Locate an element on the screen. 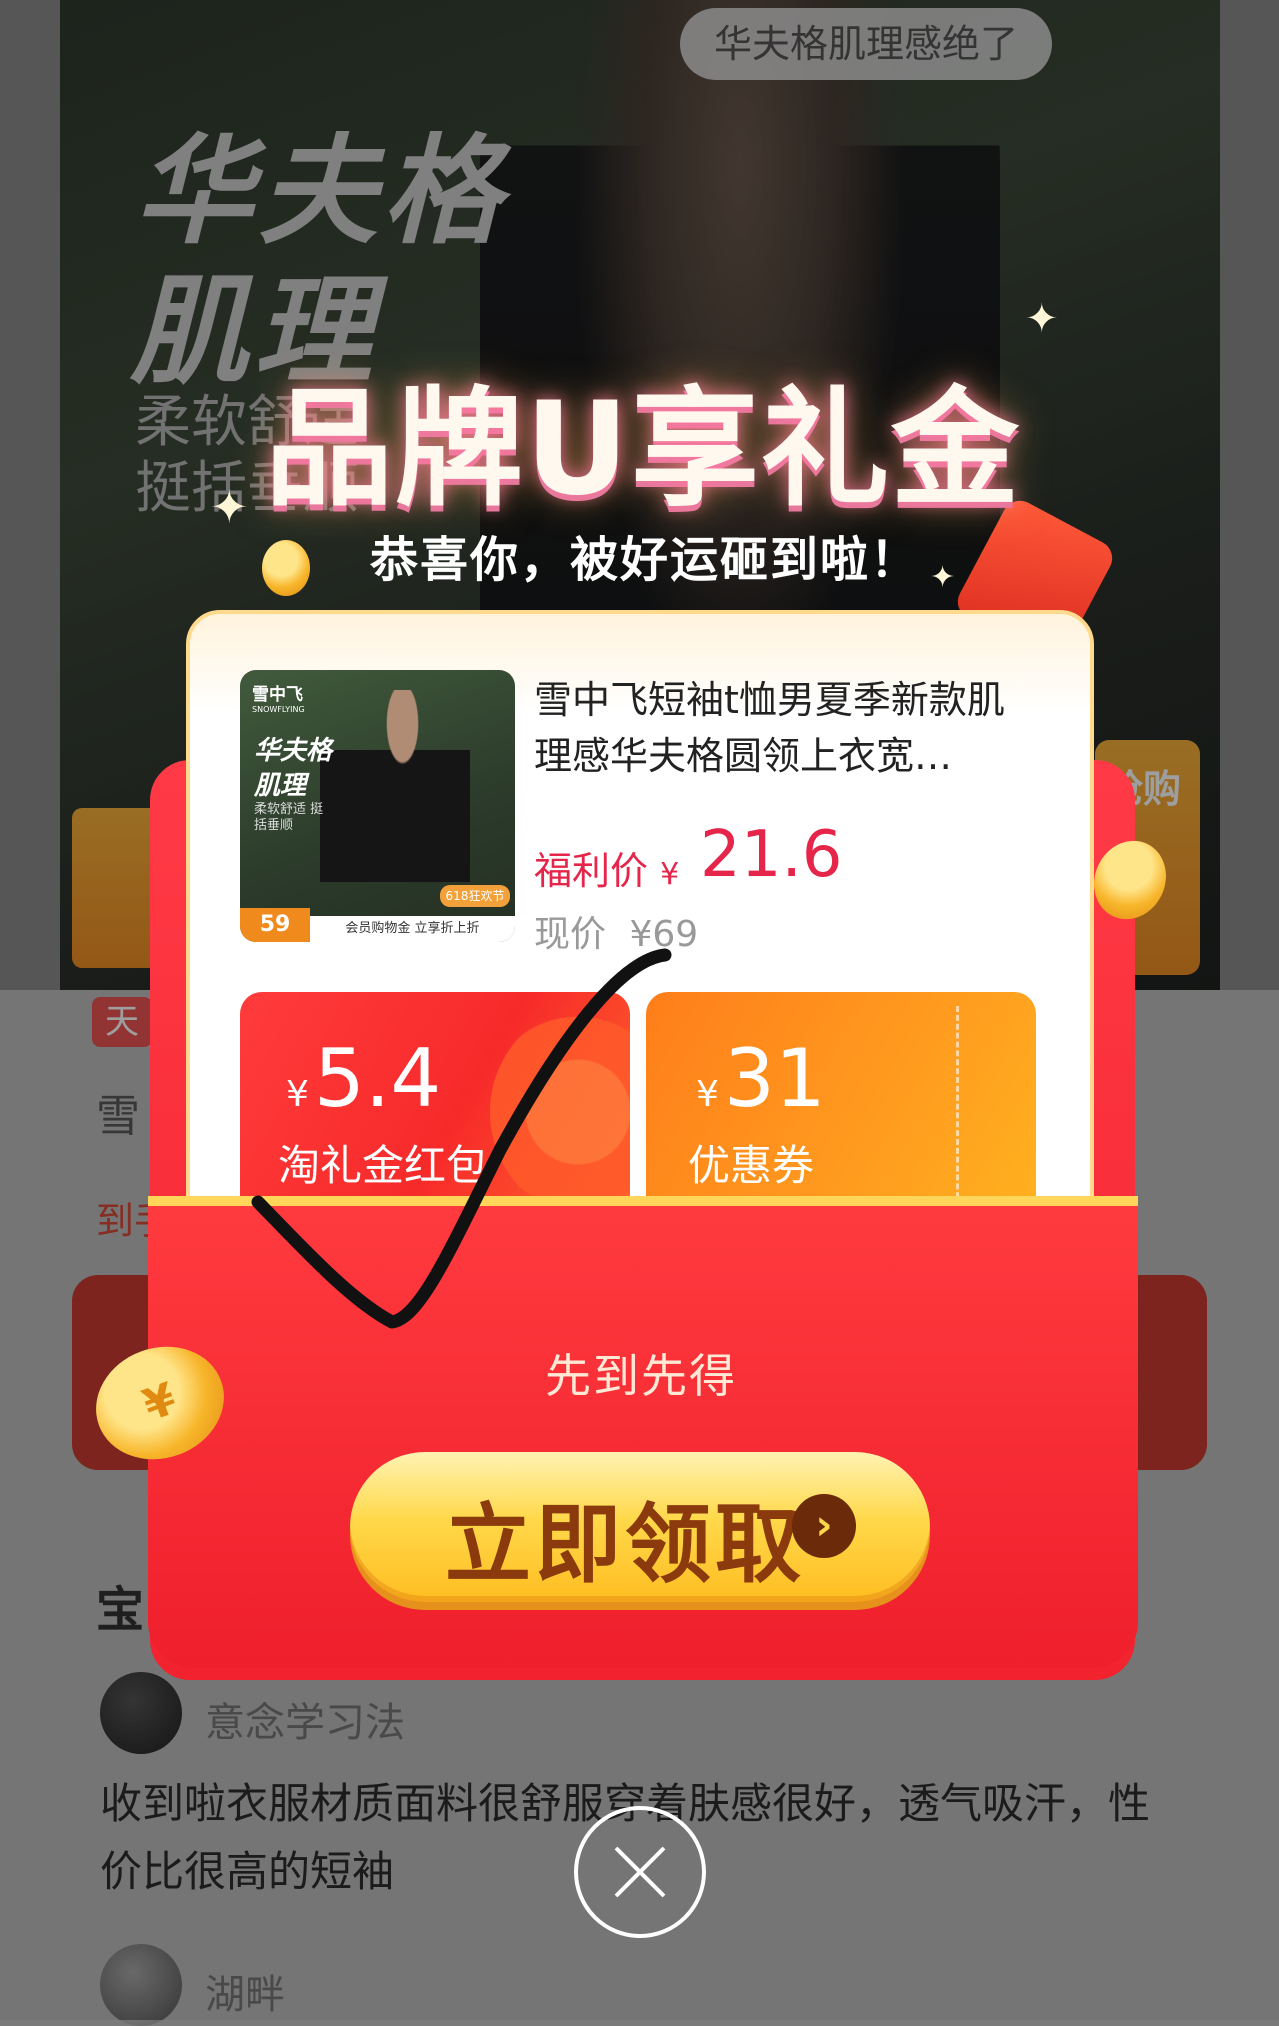 The height and width of the screenshot is (2026, 1279). brand-logo: 雪中飞 SNOWFLYING is located at coordinates (278, 697).